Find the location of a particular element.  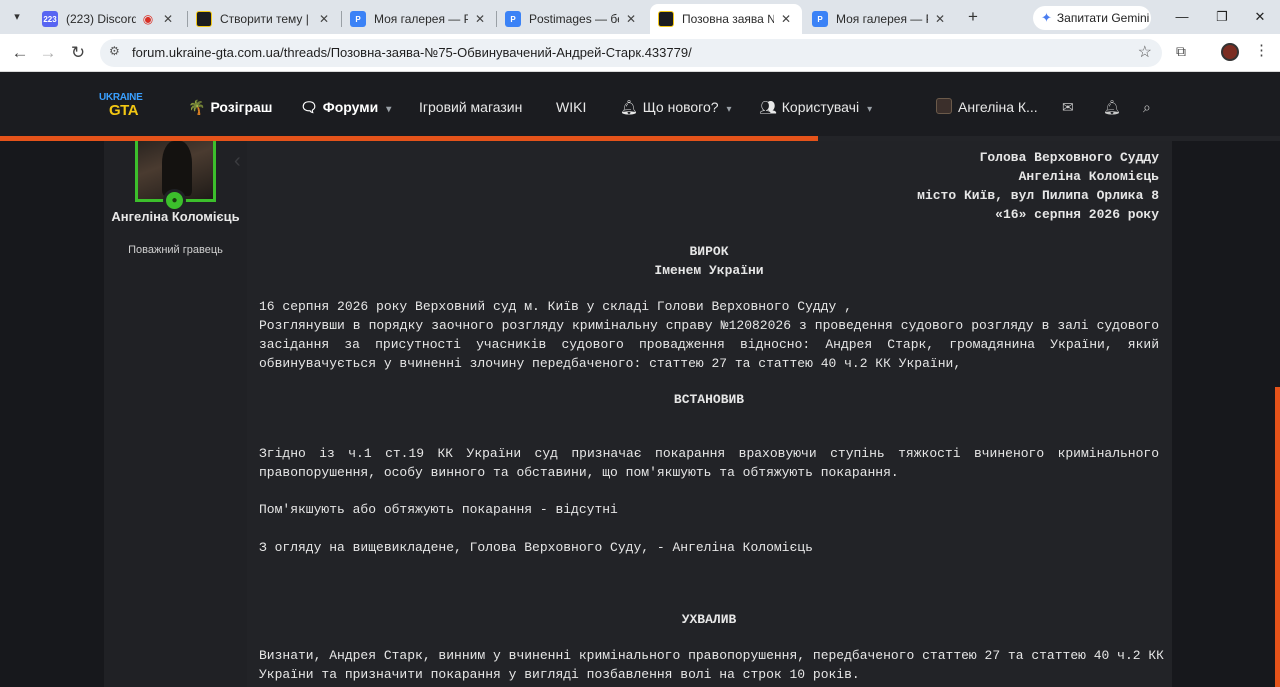

extensions-puzzle-icon: ⧉ is located at coordinates (1181, 51).